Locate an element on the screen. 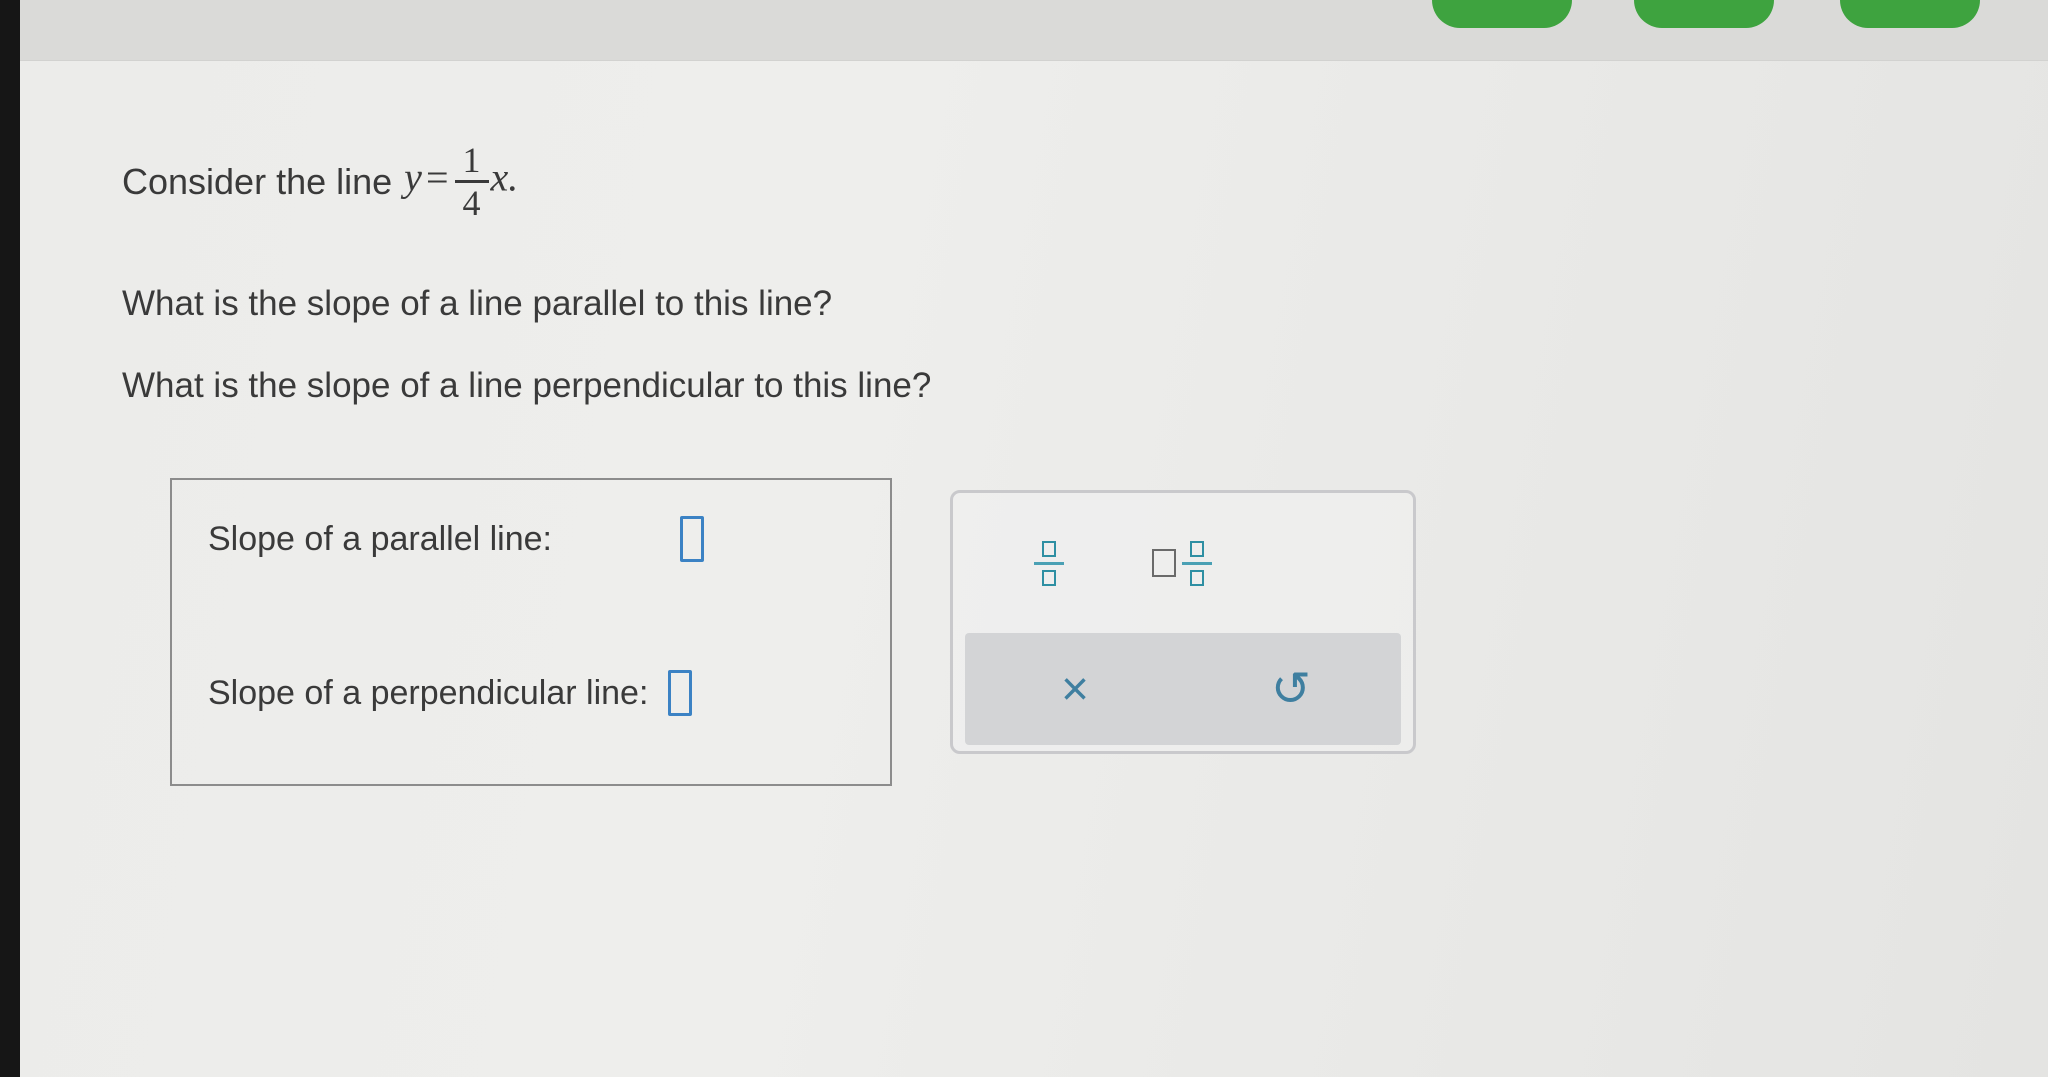 This screenshot has width=2048, height=1077. fraction-numerator: 1 is located at coordinates (471, 160).